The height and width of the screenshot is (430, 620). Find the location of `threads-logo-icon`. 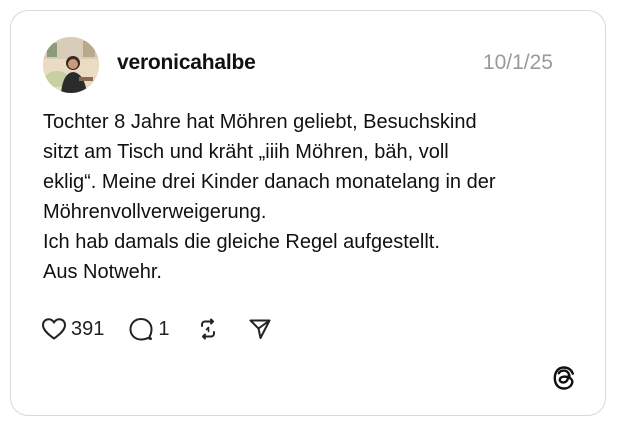

threads-logo-icon is located at coordinates (563, 378).